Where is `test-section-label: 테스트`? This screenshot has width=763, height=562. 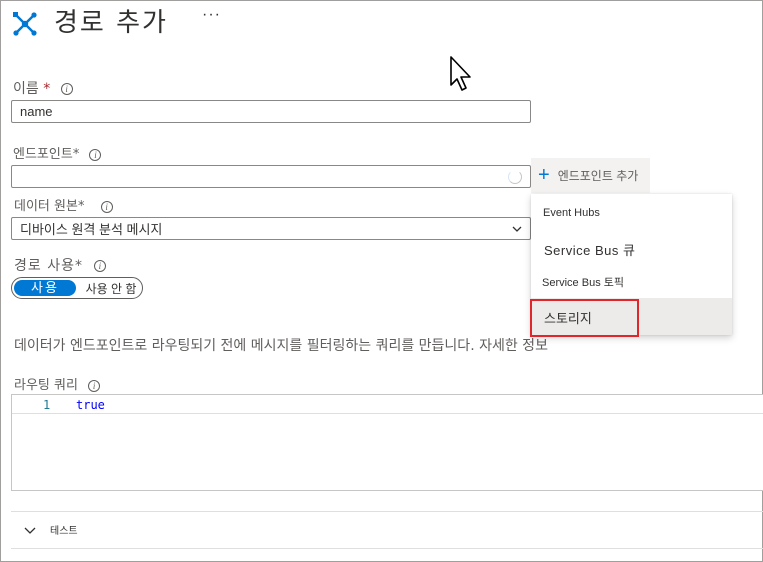 test-section-label: 테스트 is located at coordinates (64, 529).